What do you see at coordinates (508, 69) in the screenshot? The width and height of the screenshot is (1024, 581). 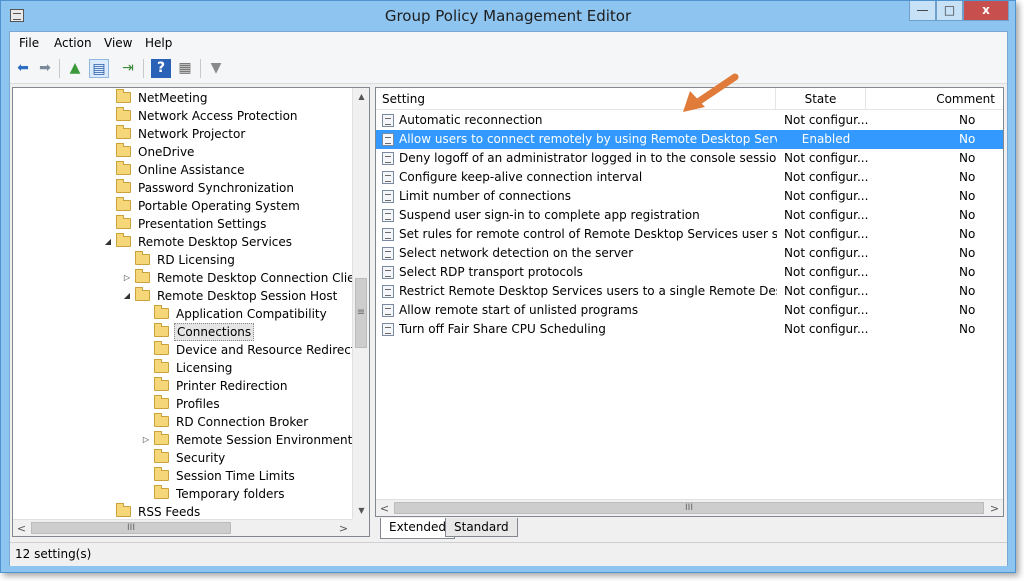 I see `toolbar: ⬅ ➡ ▲ ▤ ⇥ ? ▦ ▼` at bounding box center [508, 69].